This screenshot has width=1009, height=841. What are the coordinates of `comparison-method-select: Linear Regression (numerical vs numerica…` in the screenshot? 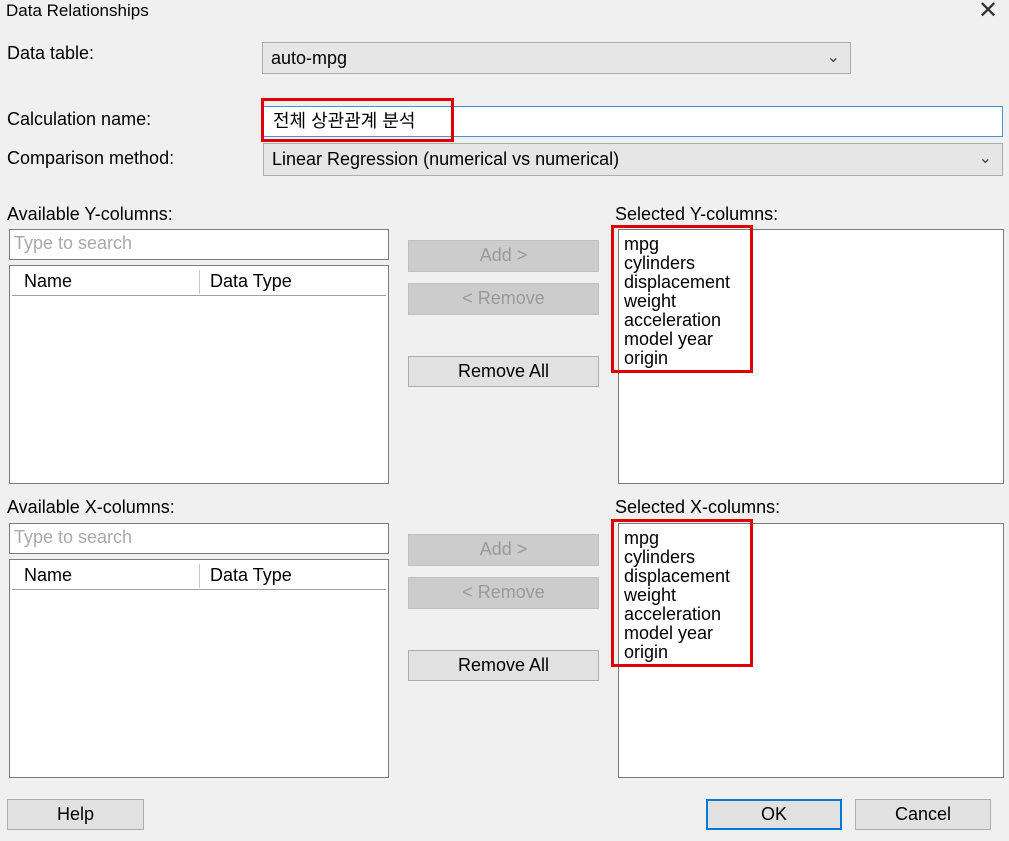 It's located at (633, 159).